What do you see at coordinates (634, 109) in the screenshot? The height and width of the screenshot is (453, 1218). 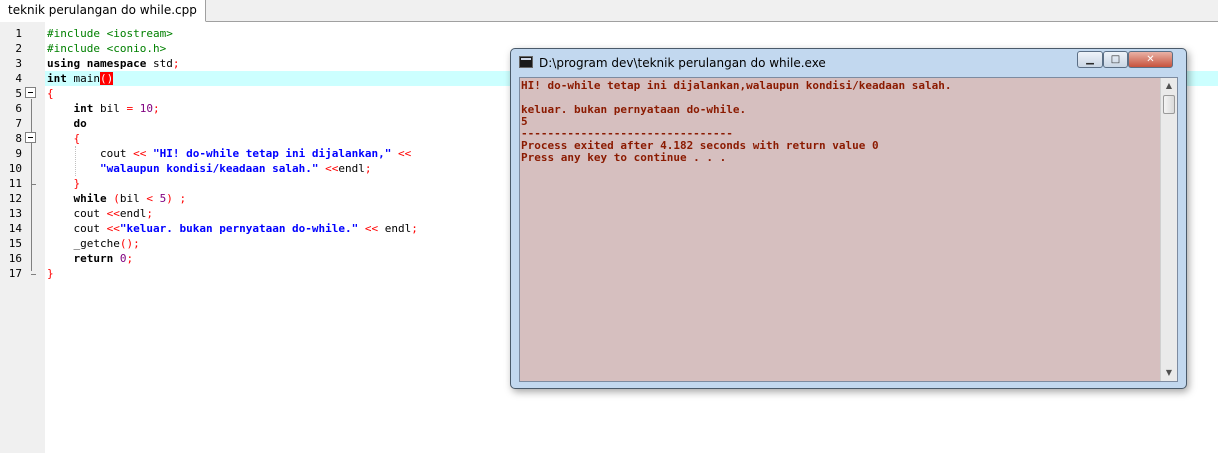 I see `console-line: keluar. bukan pernyataan do-while.` at bounding box center [634, 109].